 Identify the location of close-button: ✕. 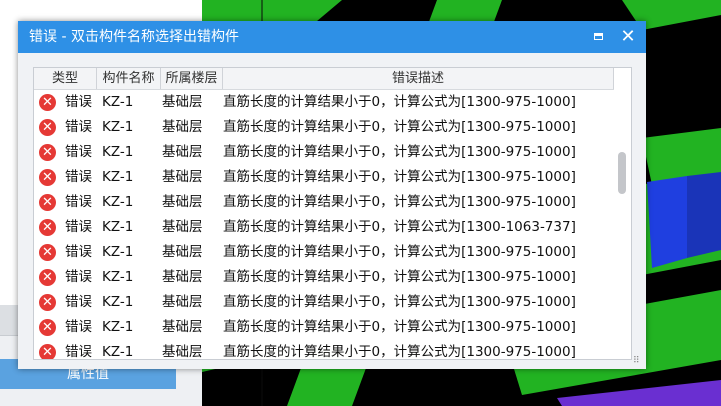
(628, 37).